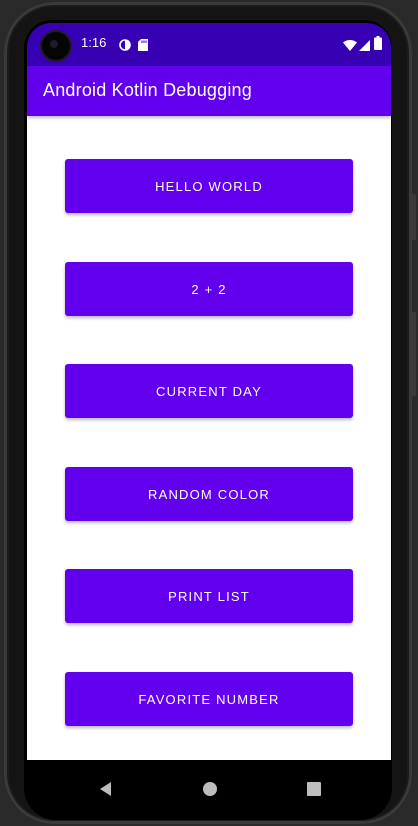 The image size is (418, 826). I want to click on home-icon, so click(210, 789).